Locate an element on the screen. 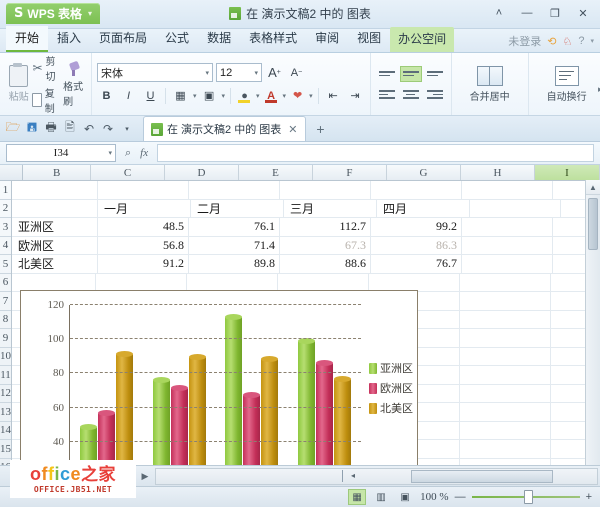 The image size is (600, 507). save-icon: 🖪 is located at coordinates (32, 129).